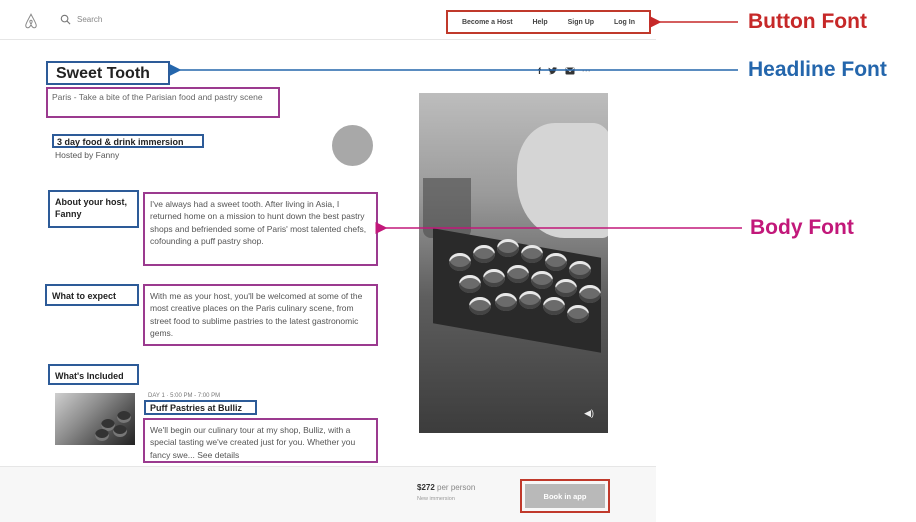  Describe the element at coordinates (548, 22) in the screenshot. I see `nav-links-highlight-box: Become a Host Help Sign Up Log In` at that location.